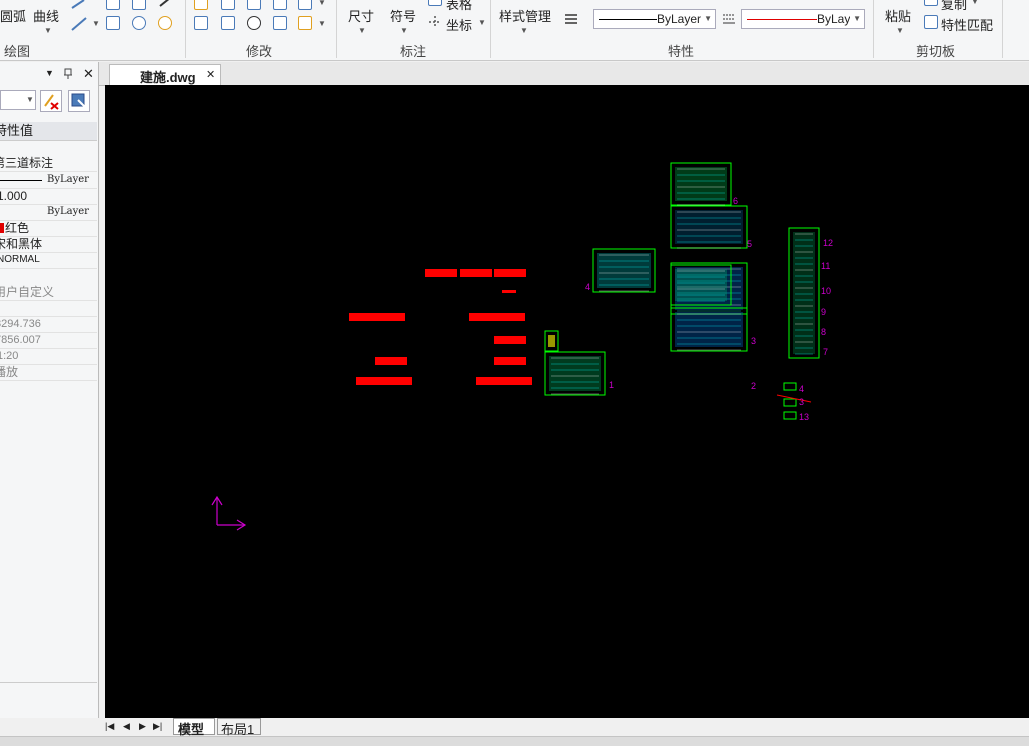  I want to click on select-objects-button, so click(79, 101).